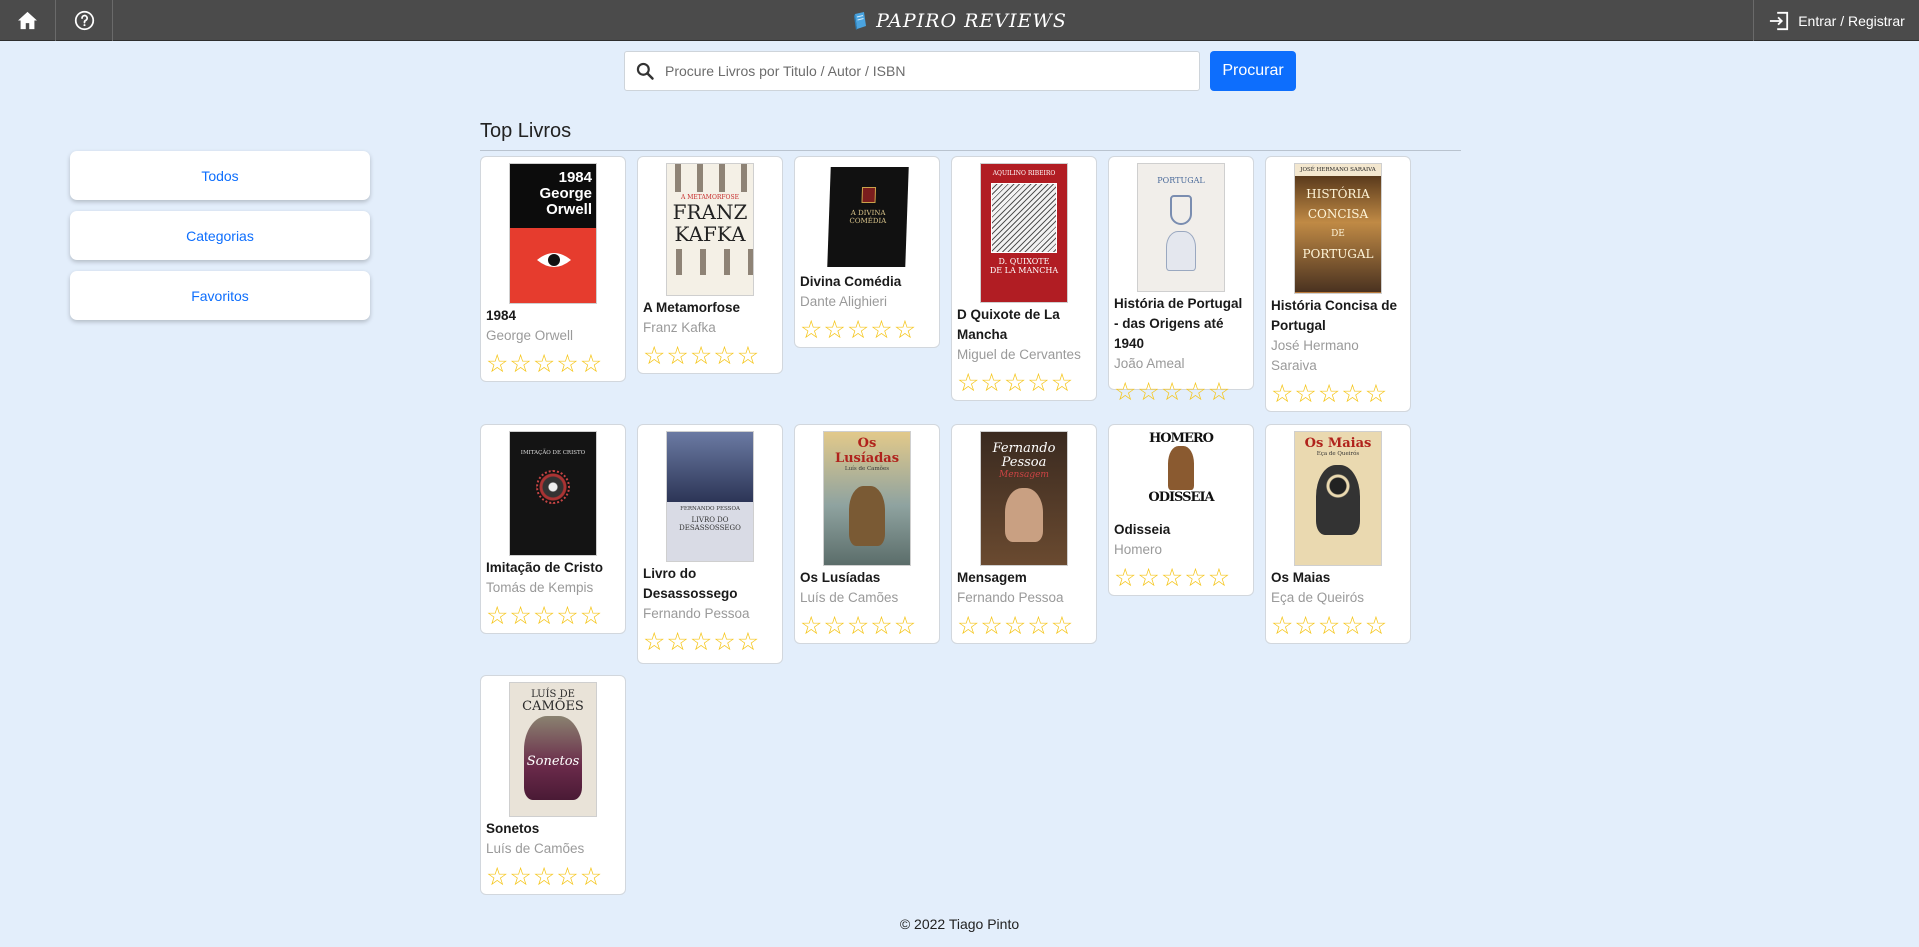 This screenshot has height=947, width=1919. What do you see at coordinates (1836, 20) in the screenshot?
I see `login-register-button: Entrar / Registrar` at bounding box center [1836, 20].